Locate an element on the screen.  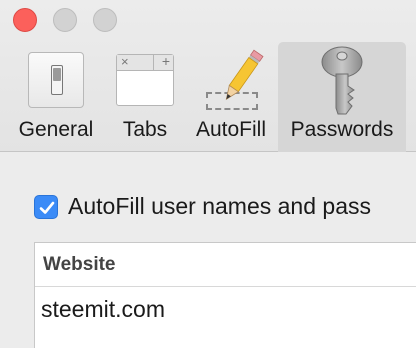
tabs-icon: × + is located at coordinates (145, 79).